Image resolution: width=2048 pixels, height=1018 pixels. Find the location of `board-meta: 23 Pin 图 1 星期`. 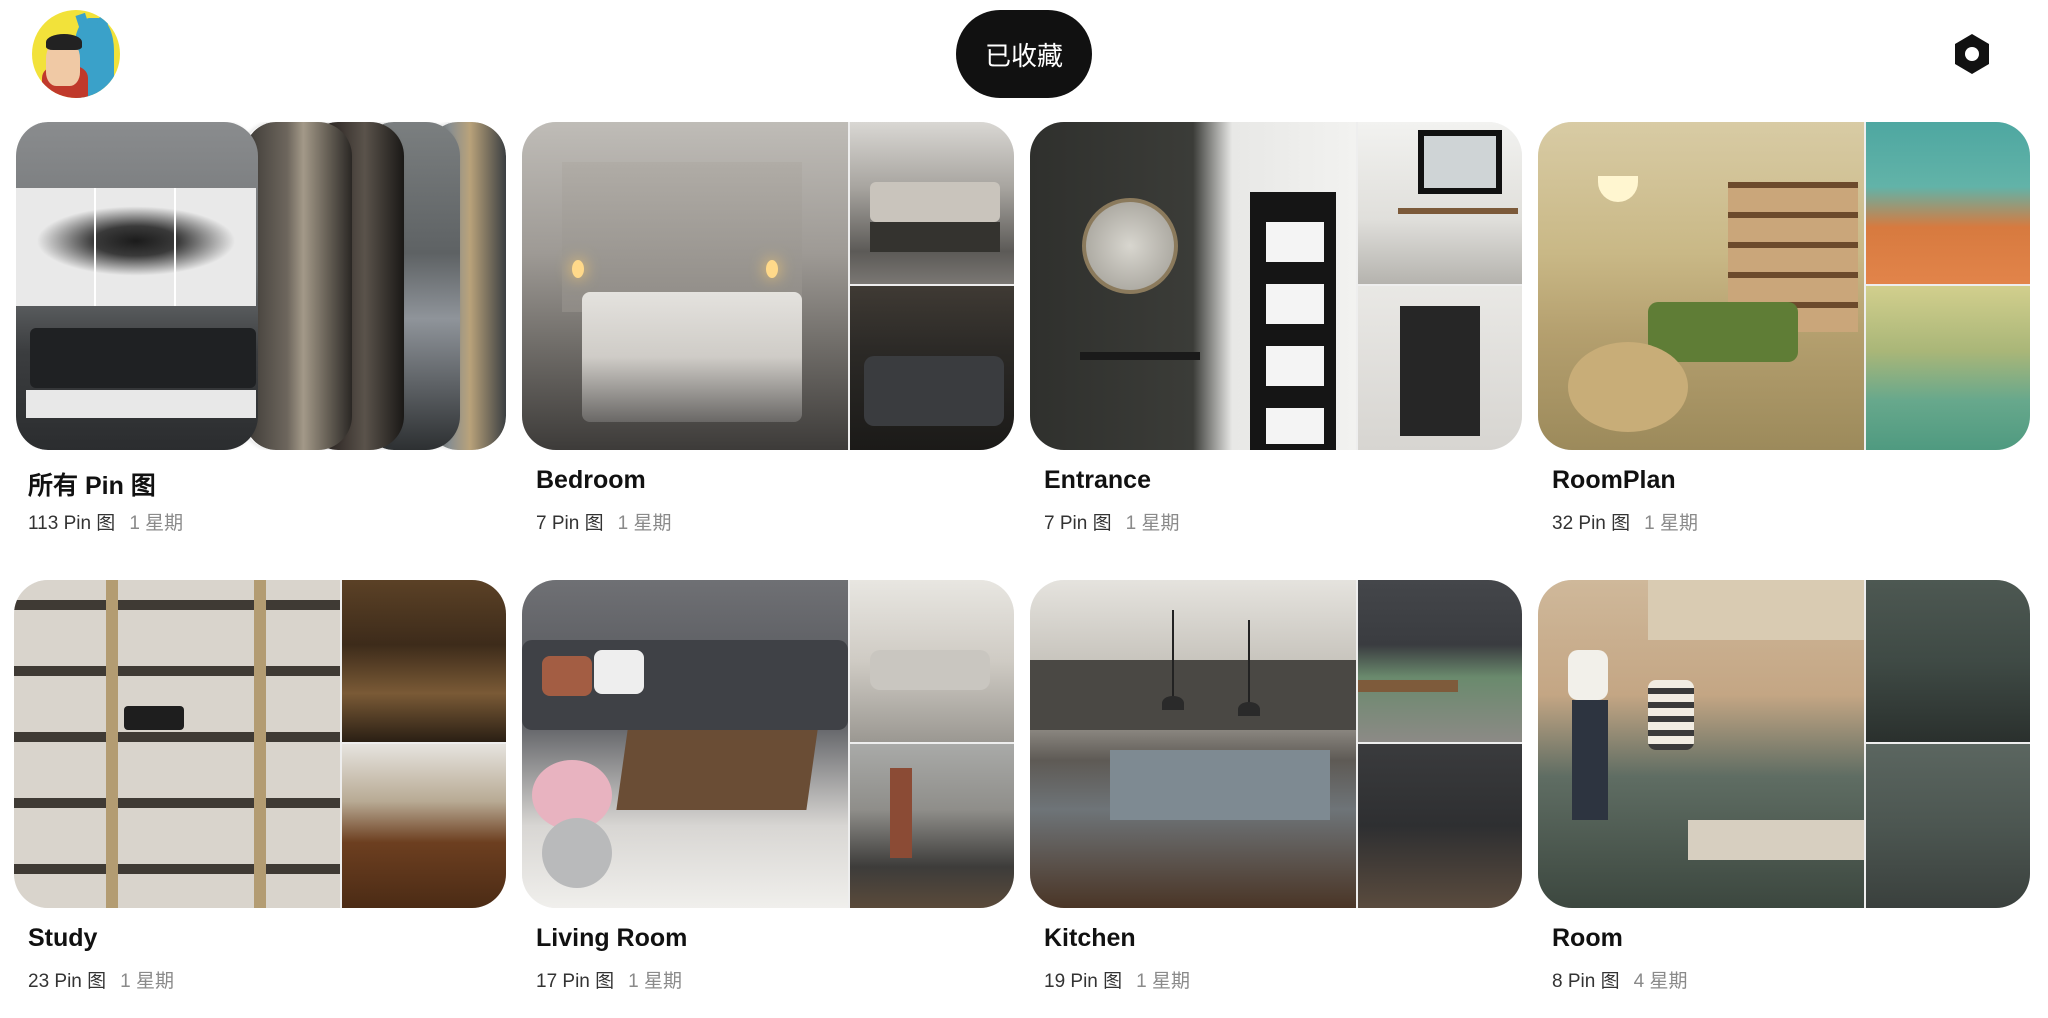

board-meta: 23 Pin 图 1 星期 is located at coordinates (101, 979).